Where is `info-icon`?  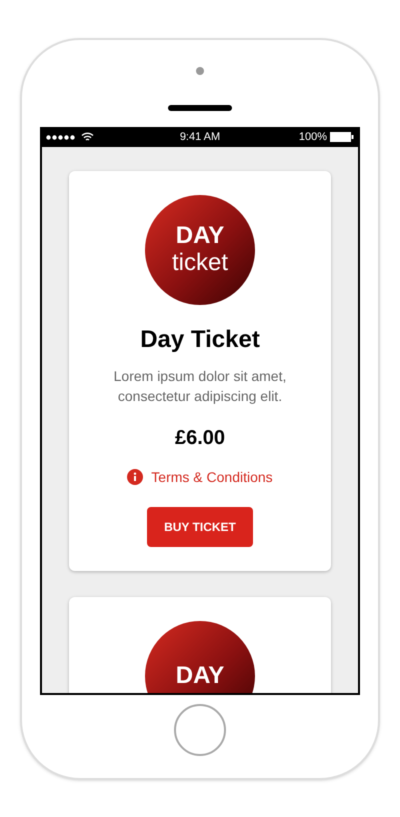 info-icon is located at coordinates (135, 477).